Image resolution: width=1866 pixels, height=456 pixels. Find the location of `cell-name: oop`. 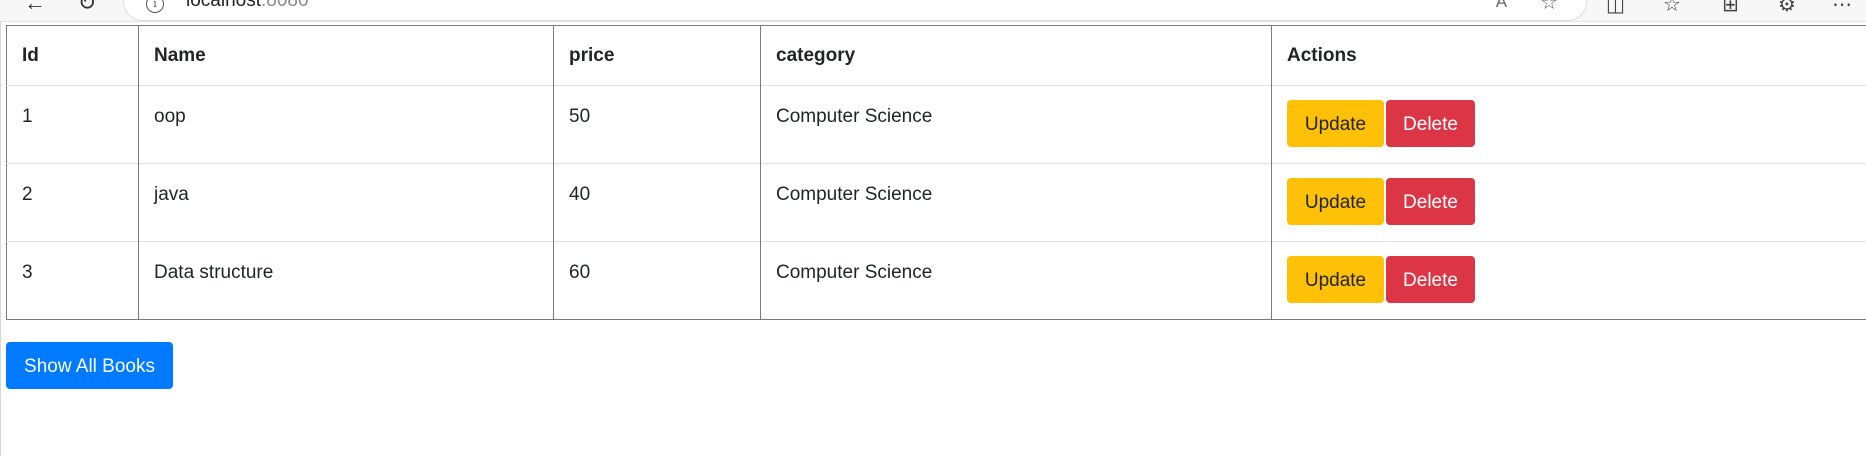

cell-name: oop is located at coordinates (346, 124).